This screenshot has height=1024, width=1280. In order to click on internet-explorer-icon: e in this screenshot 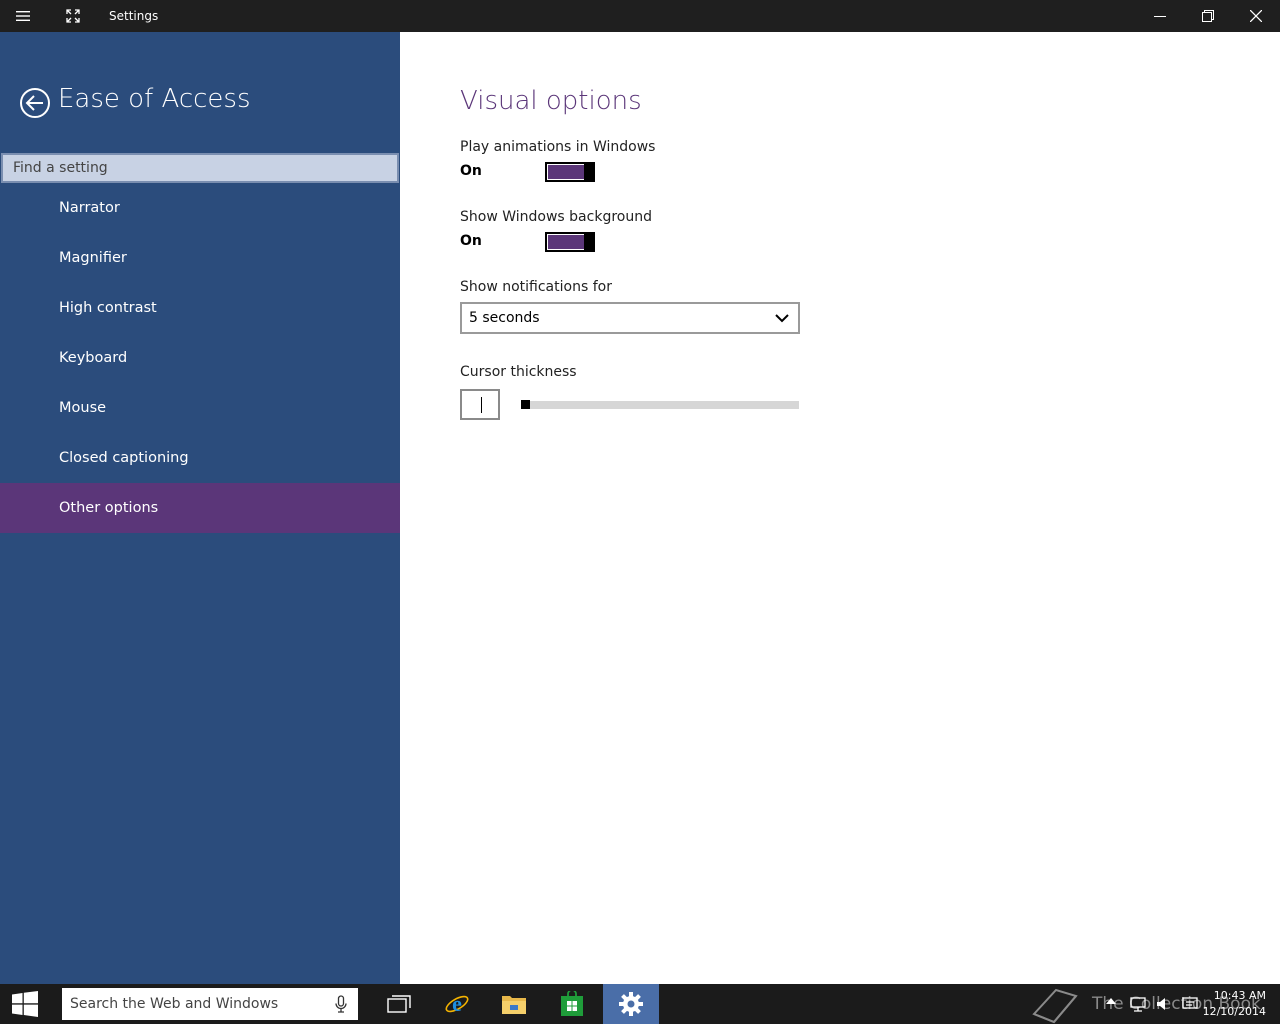, I will do `click(457, 1003)`.